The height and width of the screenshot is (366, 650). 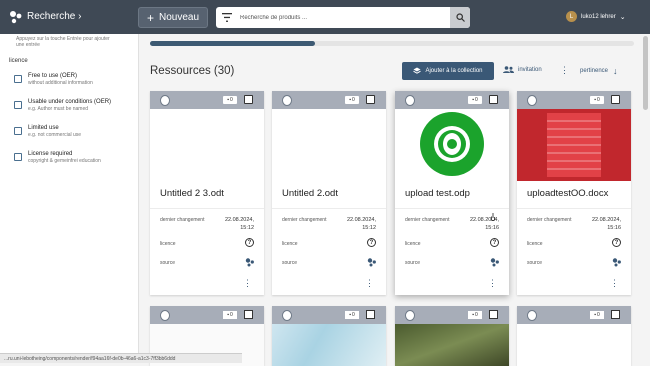 I want to click on sort-button: pertinence ↓, so click(x=599, y=71).